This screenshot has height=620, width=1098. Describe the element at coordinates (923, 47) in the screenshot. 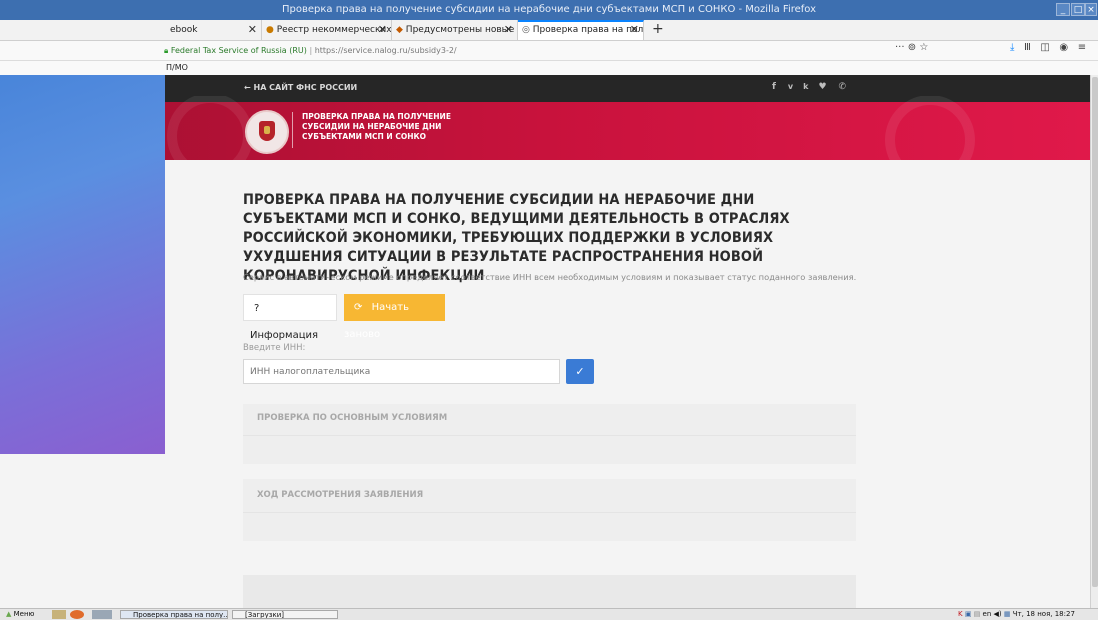

I see `star-icon: ☆` at that location.